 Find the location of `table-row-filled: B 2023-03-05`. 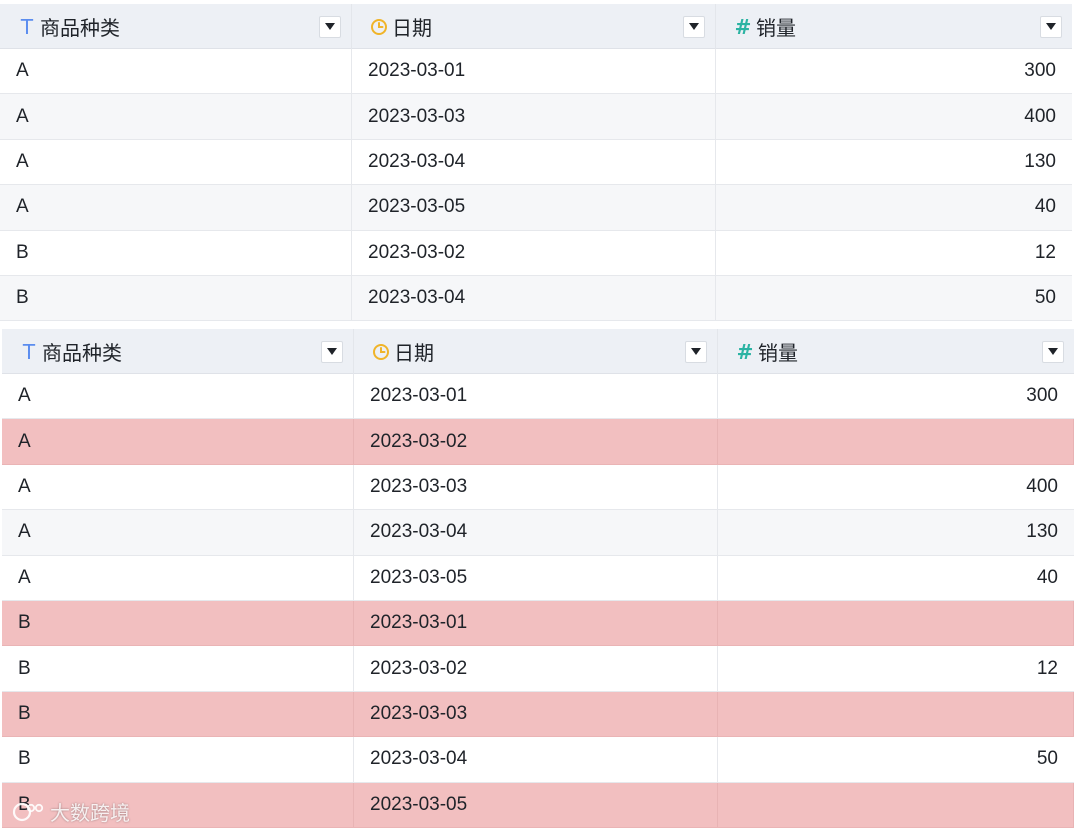

table-row-filled: B 2023-03-05 is located at coordinates (538, 805).